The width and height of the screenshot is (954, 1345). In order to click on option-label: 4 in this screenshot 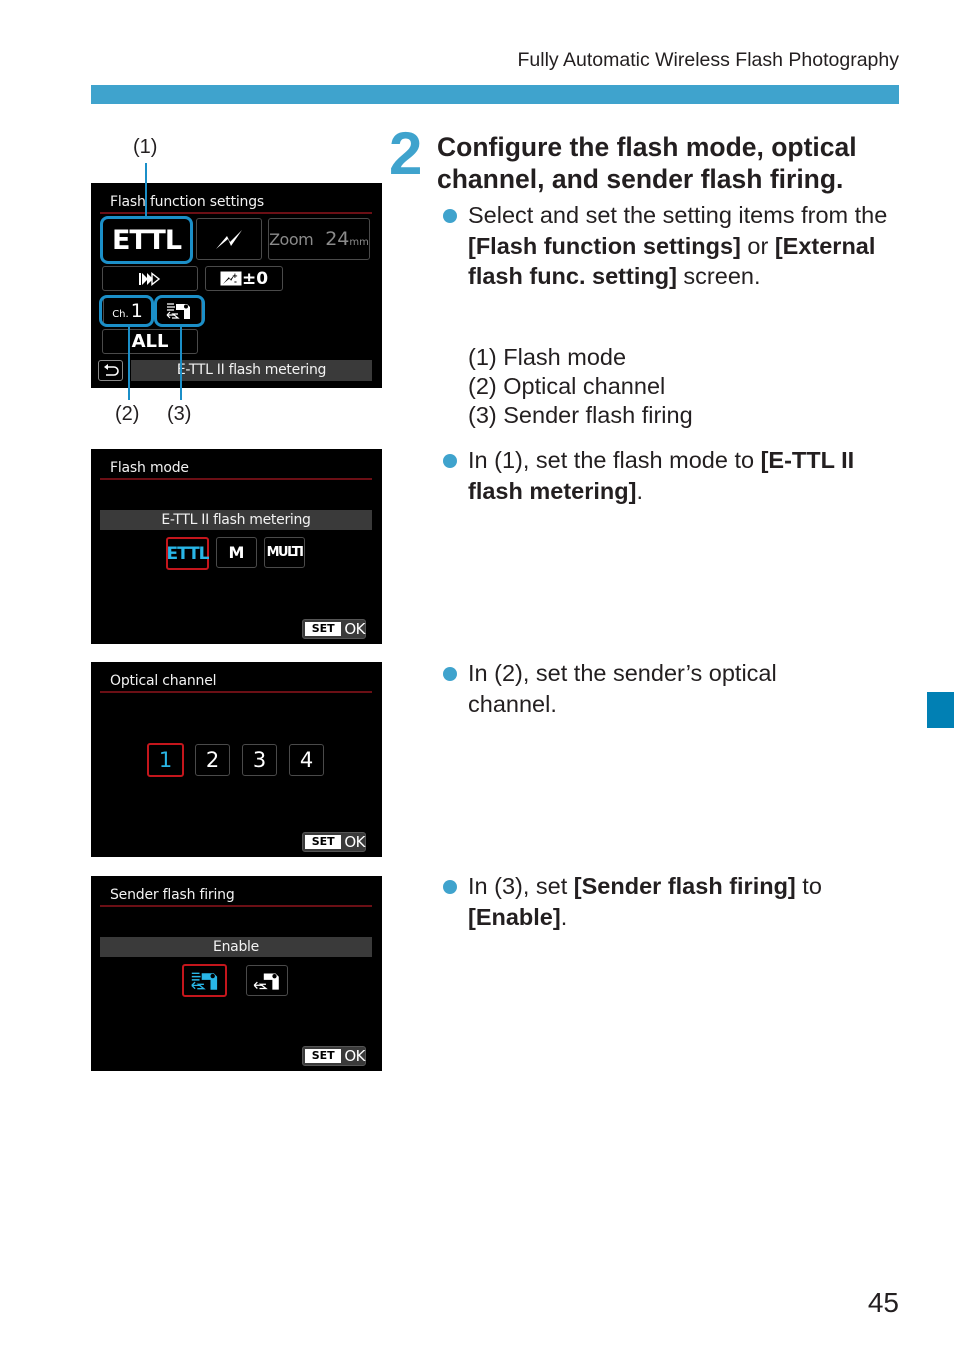, I will do `click(306, 760)`.